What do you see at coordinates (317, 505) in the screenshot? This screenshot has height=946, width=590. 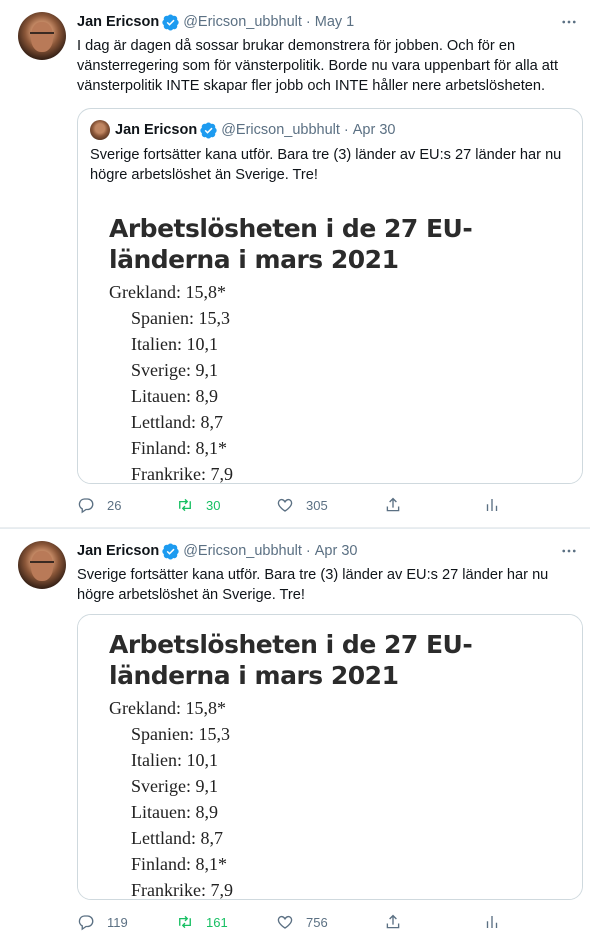 I see `like-count: 305` at bounding box center [317, 505].